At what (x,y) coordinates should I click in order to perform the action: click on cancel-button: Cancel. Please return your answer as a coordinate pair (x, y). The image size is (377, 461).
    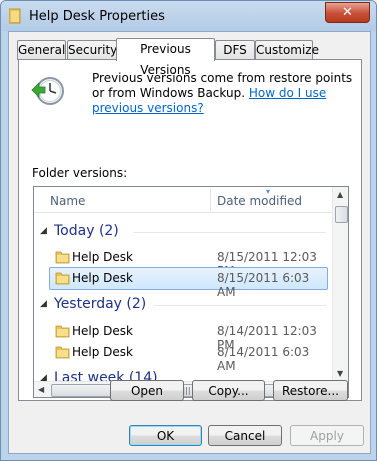
    Looking at the image, I should click on (245, 435).